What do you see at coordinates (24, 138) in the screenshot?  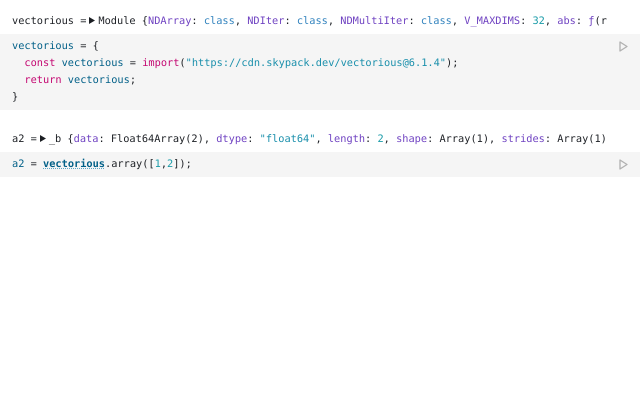 I see `variable-name: a2 =` at bounding box center [24, 138].